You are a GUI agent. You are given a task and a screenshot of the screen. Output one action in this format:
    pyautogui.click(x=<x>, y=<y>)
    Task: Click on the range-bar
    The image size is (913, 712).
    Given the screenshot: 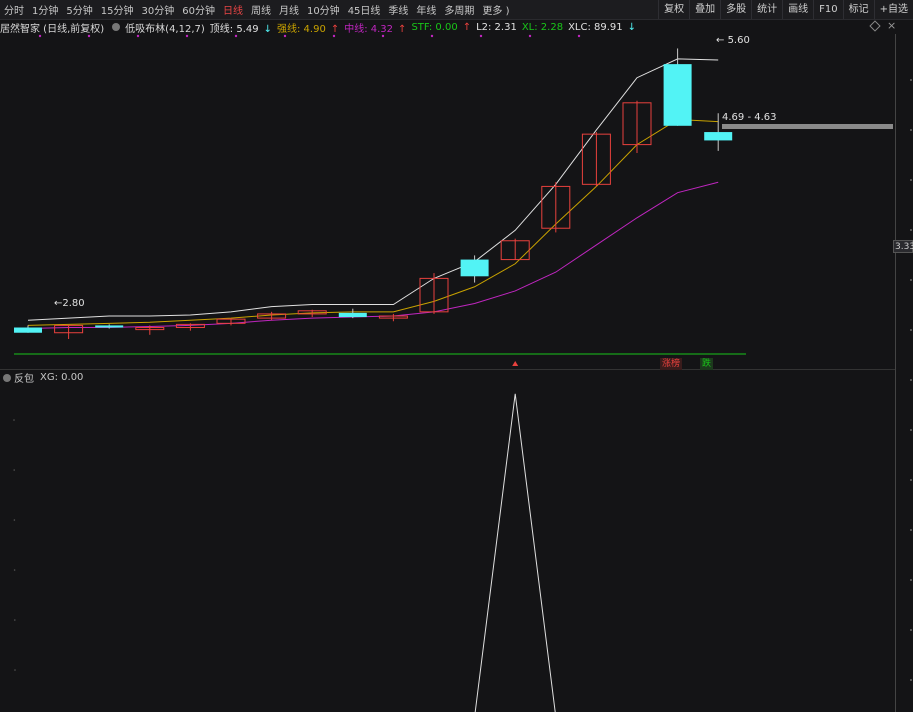 What is the action you would take?
    pyautogui.click(x=807, y=126)
    